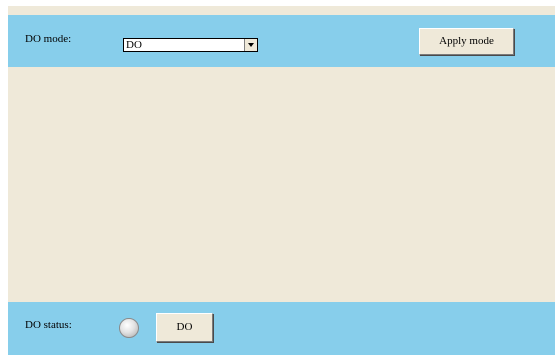 The image size is (555, 361). What do you see at coordinates (184, 327) in the screenshot?
I see `do-toggle-button: DO` at bounding box center [184, 327].